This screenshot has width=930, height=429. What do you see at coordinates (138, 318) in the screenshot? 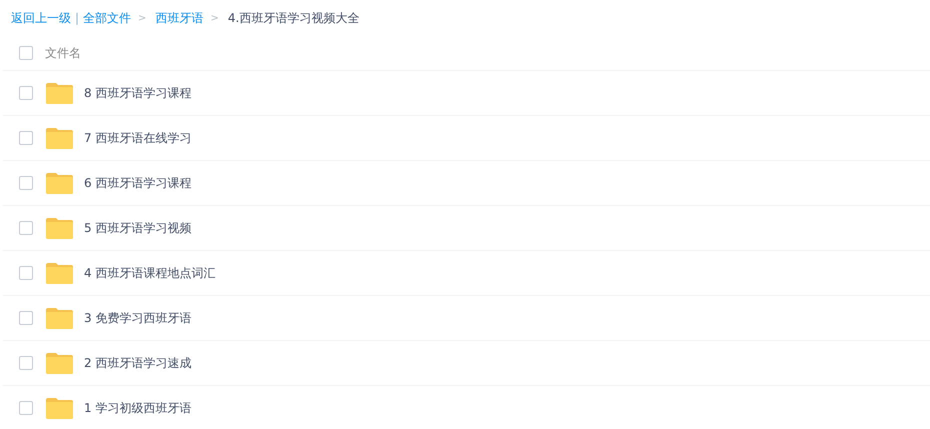
I see `folder-name: 3 免费学习西班牙语` at bounding box center [138, 318].